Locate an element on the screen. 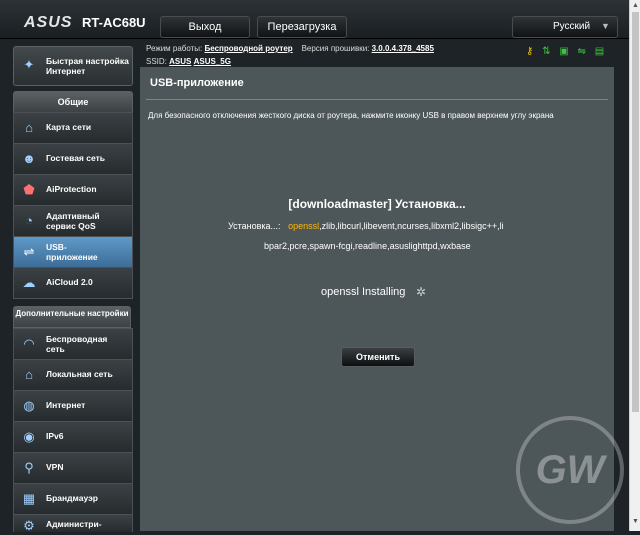 The image size is (640, 535). vpn-icon: ⚲ is located at coordinates (29, 467).